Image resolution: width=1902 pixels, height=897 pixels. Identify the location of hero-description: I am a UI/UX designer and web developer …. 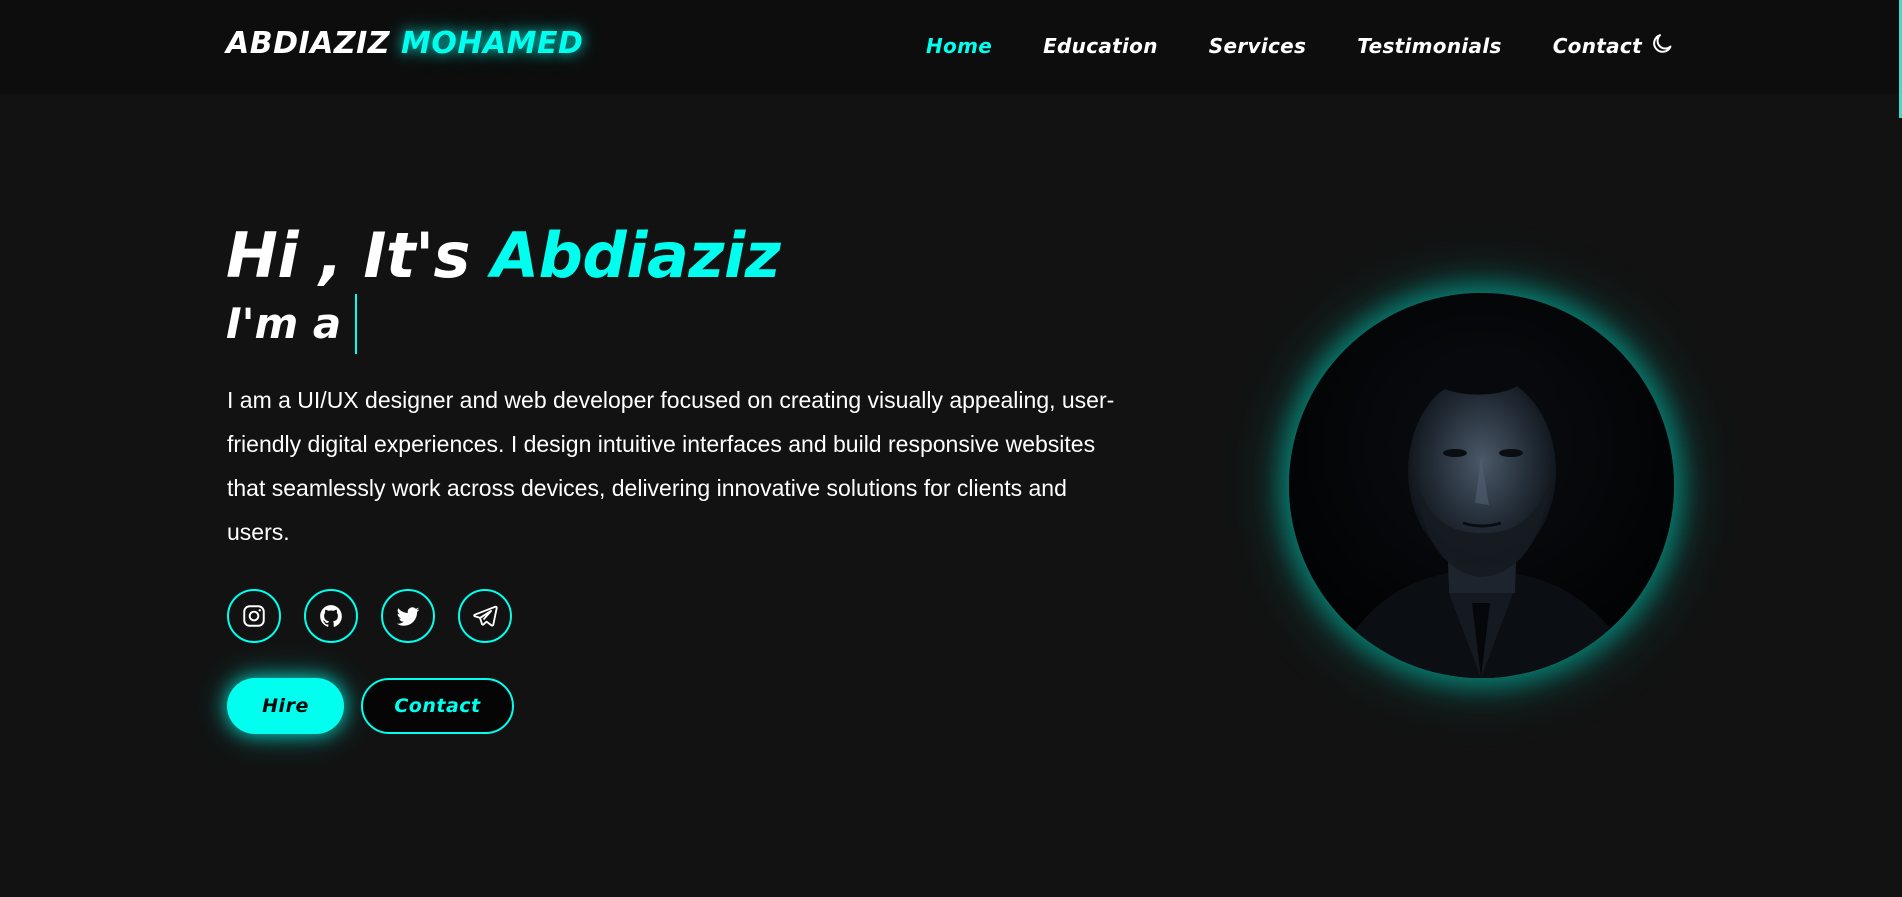
(671, 466).